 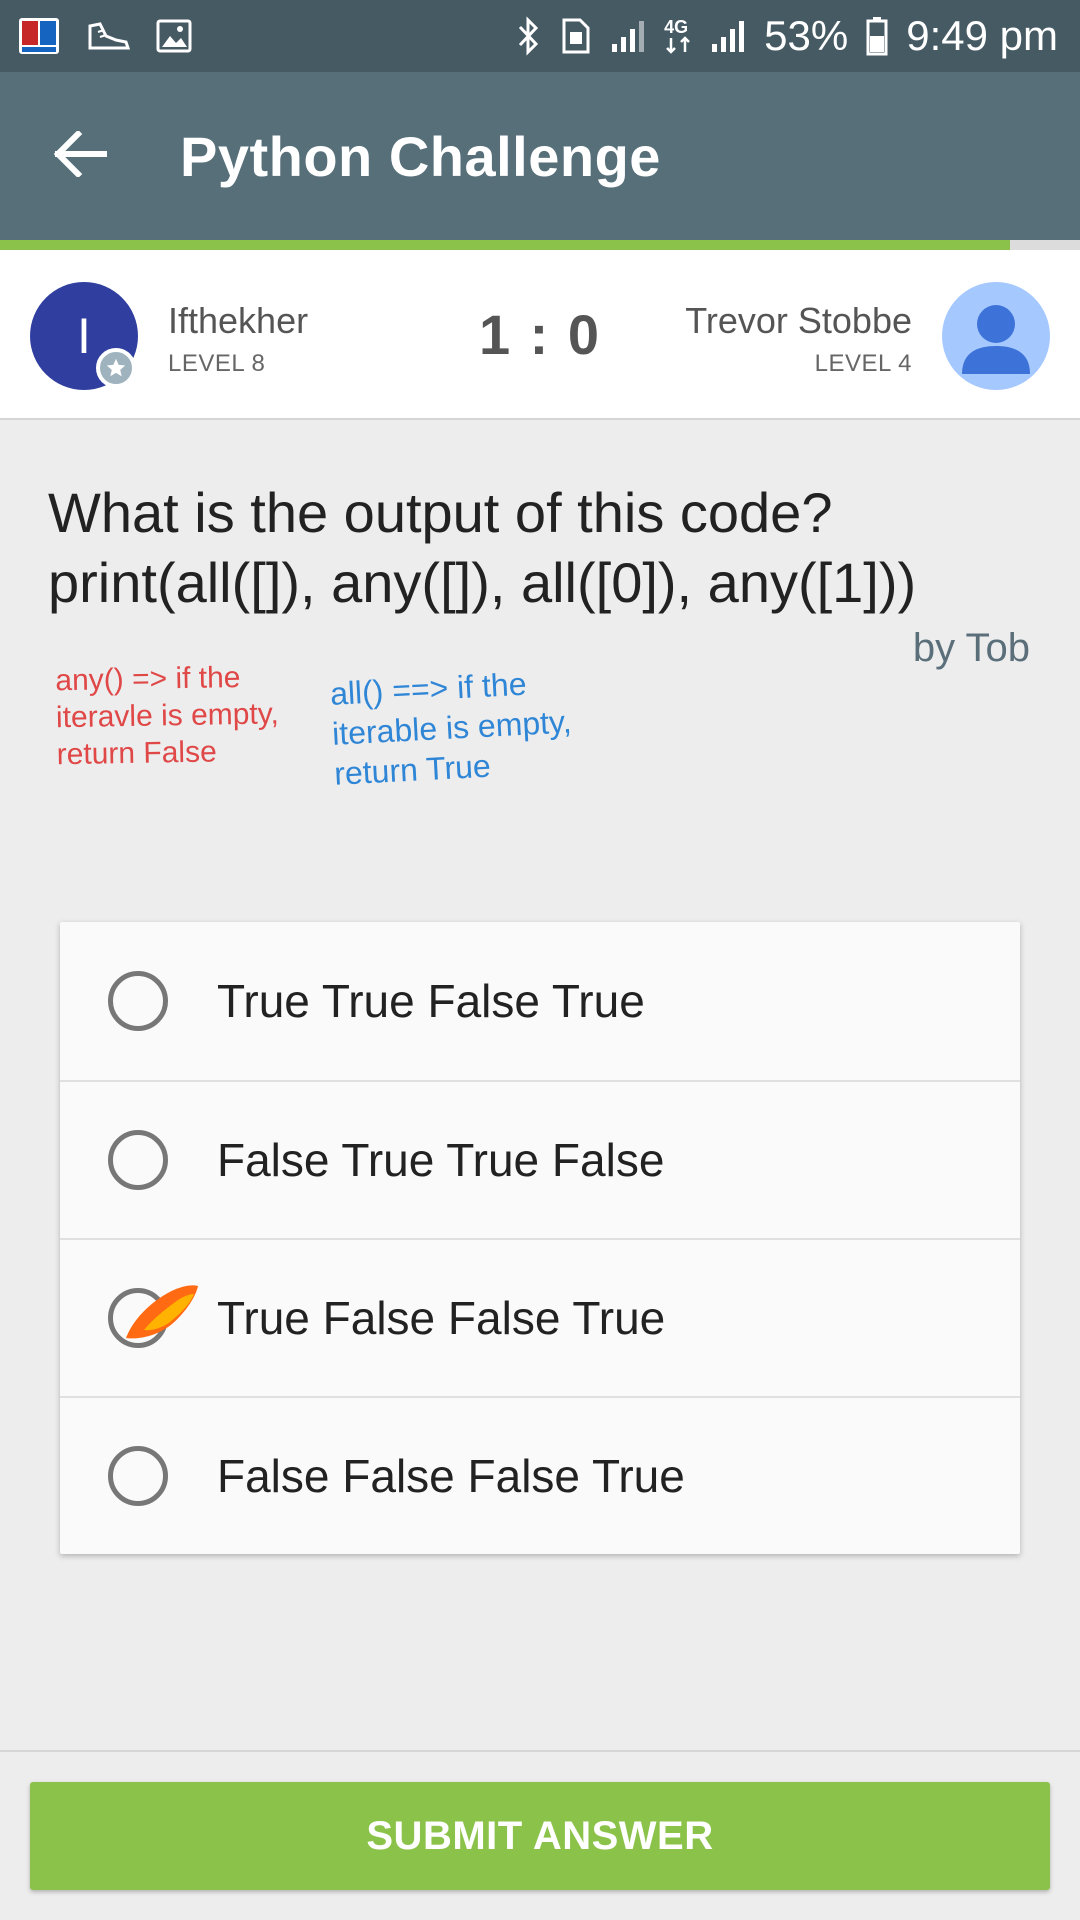 I want to click on network-label: 4G, so click(x=676, y=27).